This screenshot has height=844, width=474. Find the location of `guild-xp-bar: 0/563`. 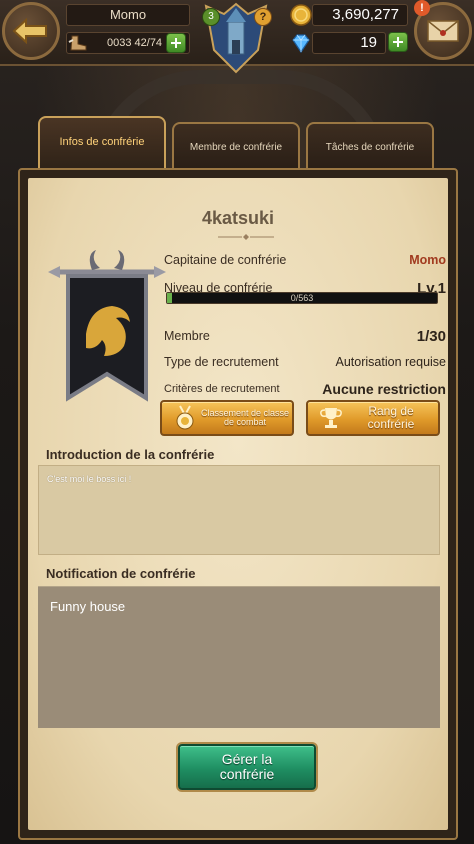

guild-xp-bar: 0/563 is located at coordinates (302, 298).